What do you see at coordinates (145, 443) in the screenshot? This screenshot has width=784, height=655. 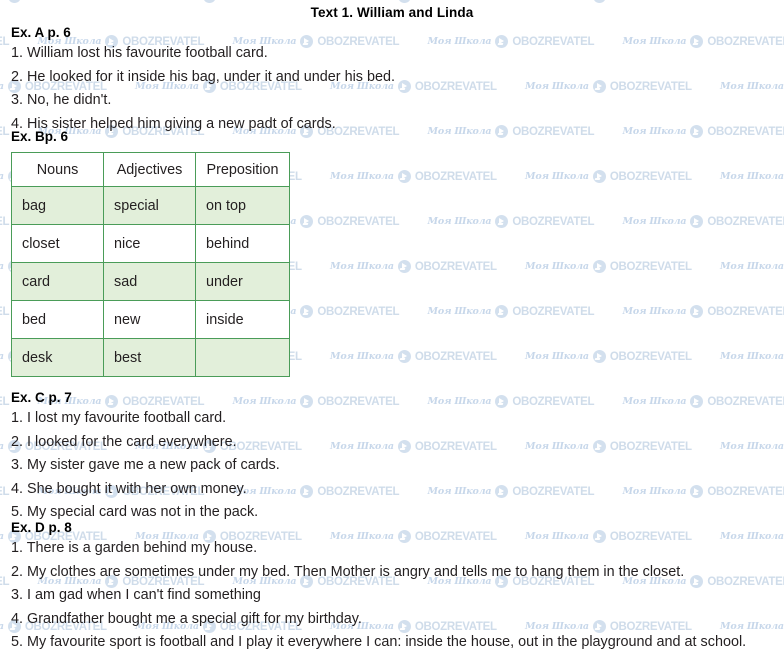 I see `answer-line: 2. I looked for the card everywhere.` at bounding box center [145, 443].